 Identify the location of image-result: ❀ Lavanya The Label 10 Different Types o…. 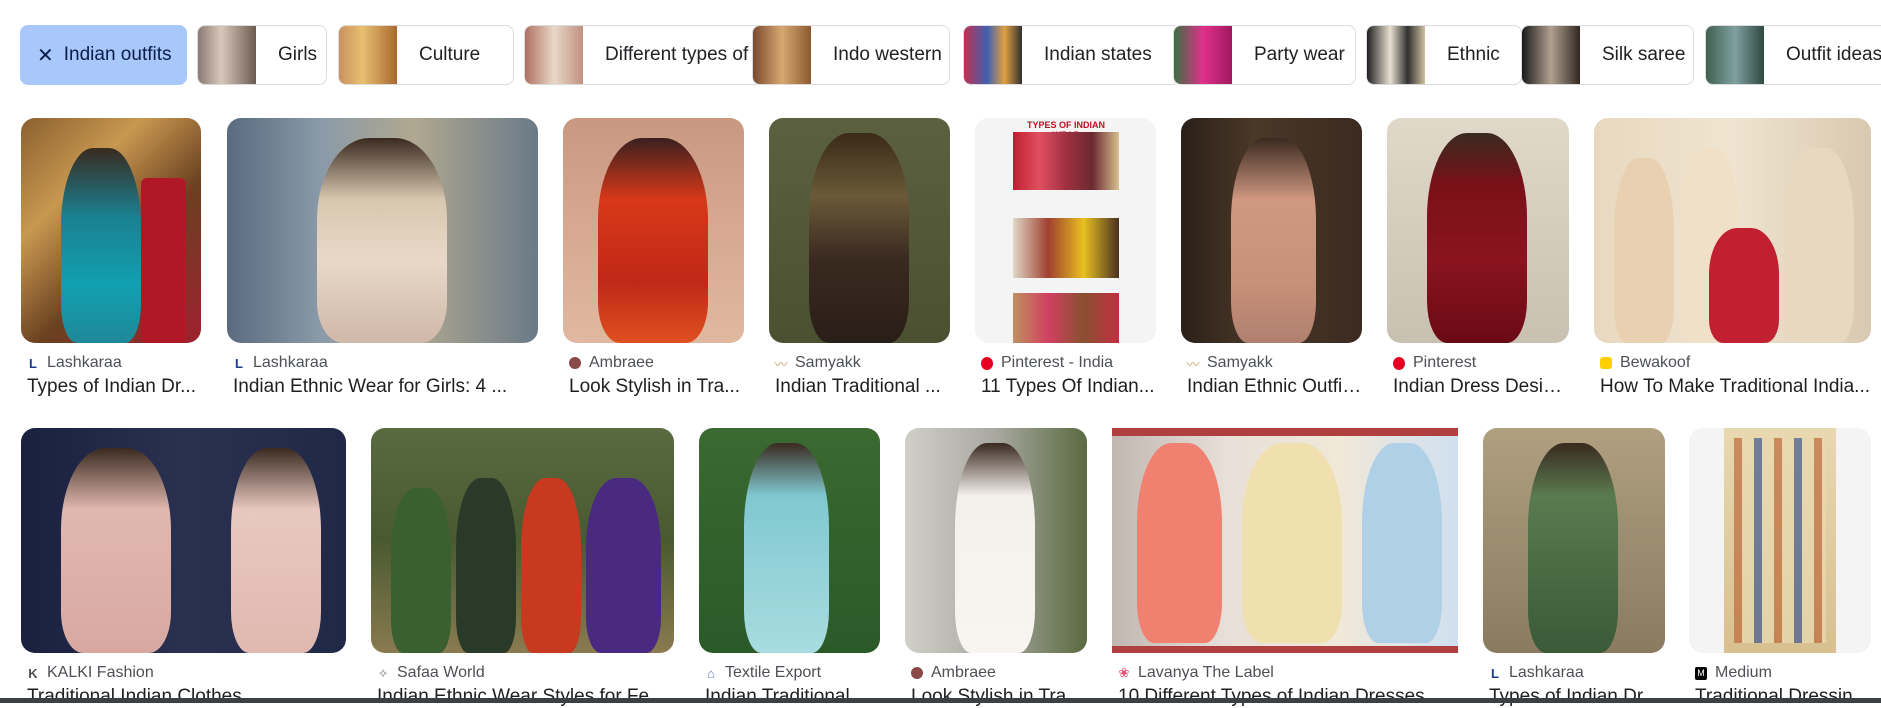
(1285, 568).